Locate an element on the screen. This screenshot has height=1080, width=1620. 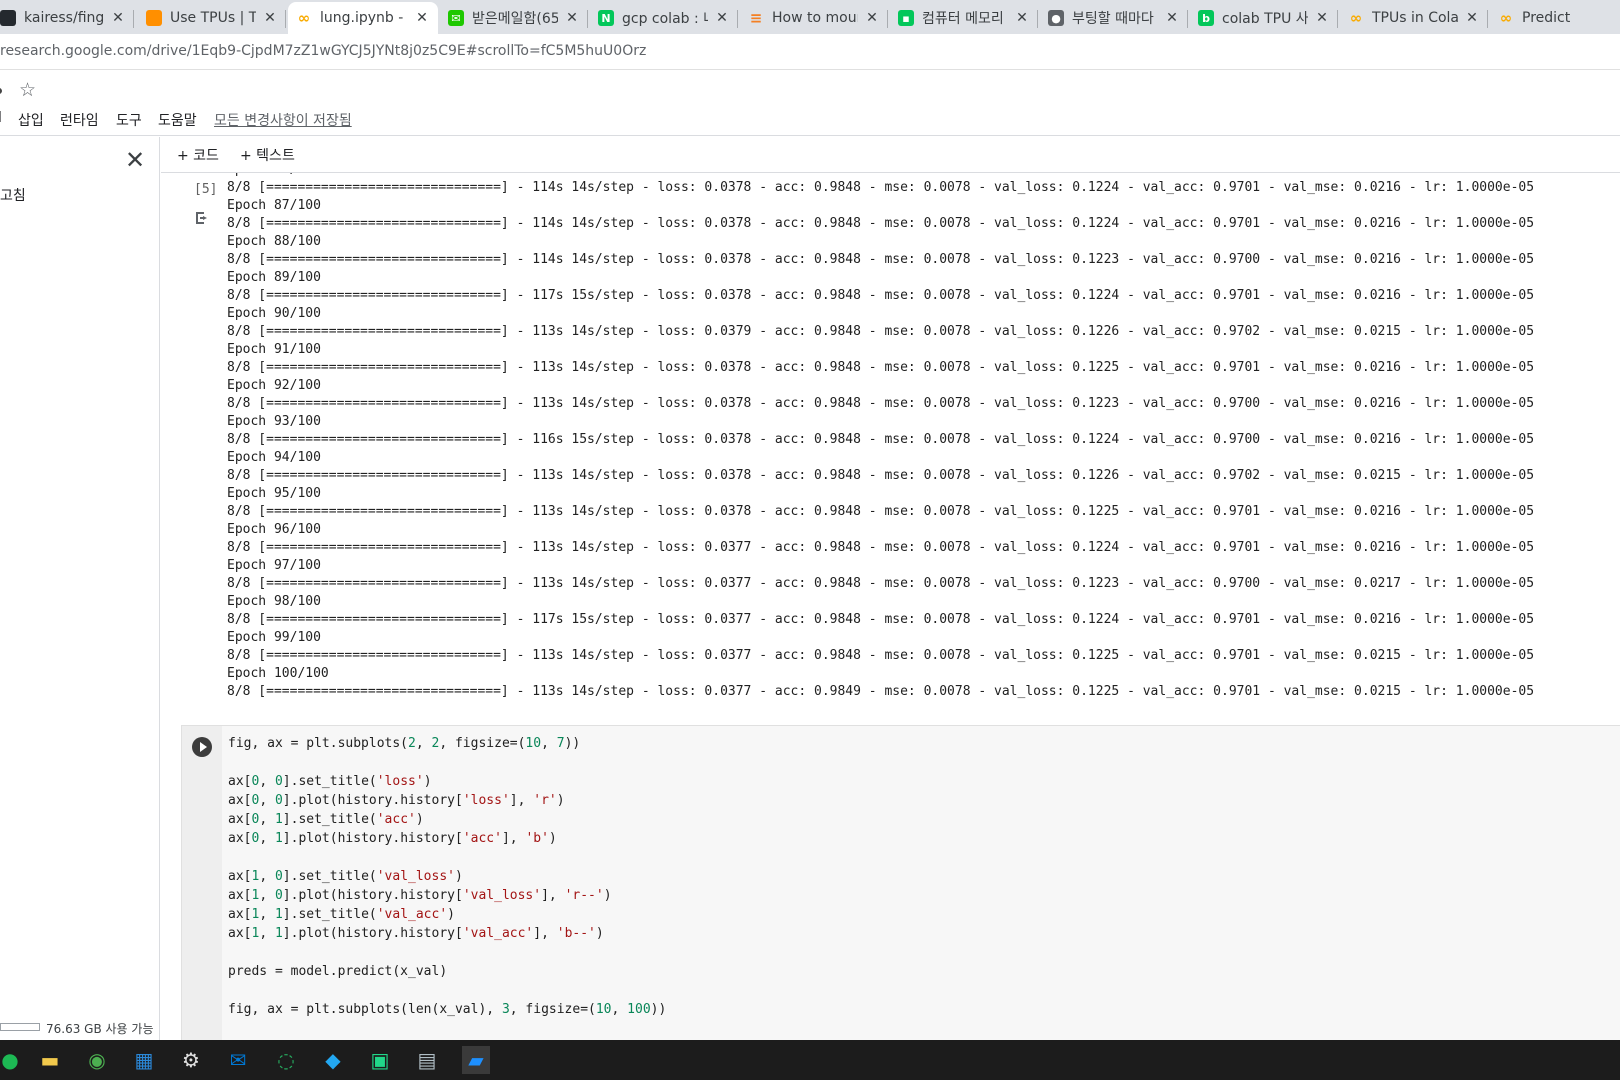
browser-tab: ∞ TPUs in Colab ✕ is located at coordinates (1414, 18).